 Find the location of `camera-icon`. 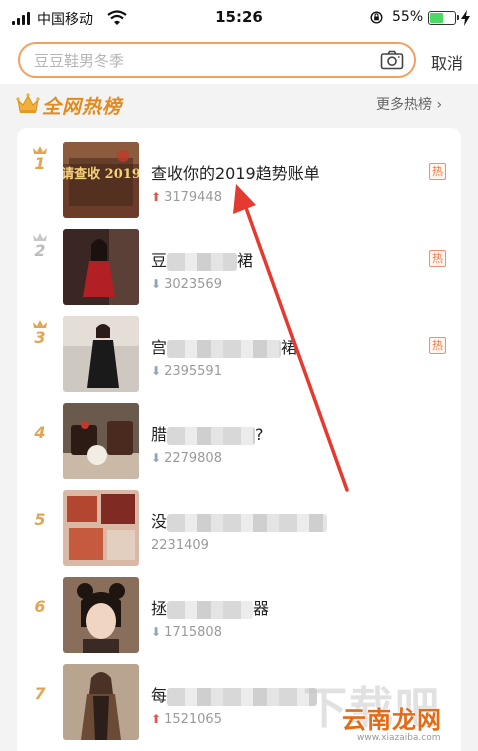

camera-icon is located at coordinates (392, 60).